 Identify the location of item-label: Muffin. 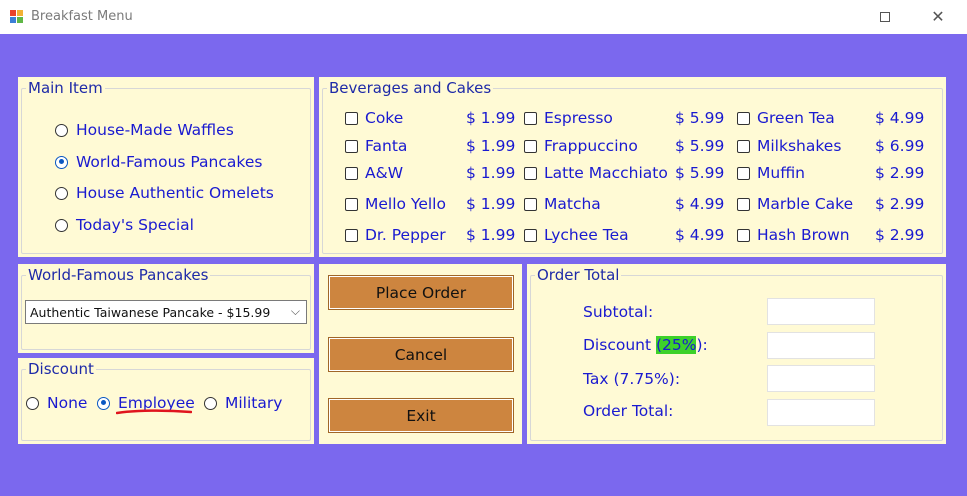
(781, 173).